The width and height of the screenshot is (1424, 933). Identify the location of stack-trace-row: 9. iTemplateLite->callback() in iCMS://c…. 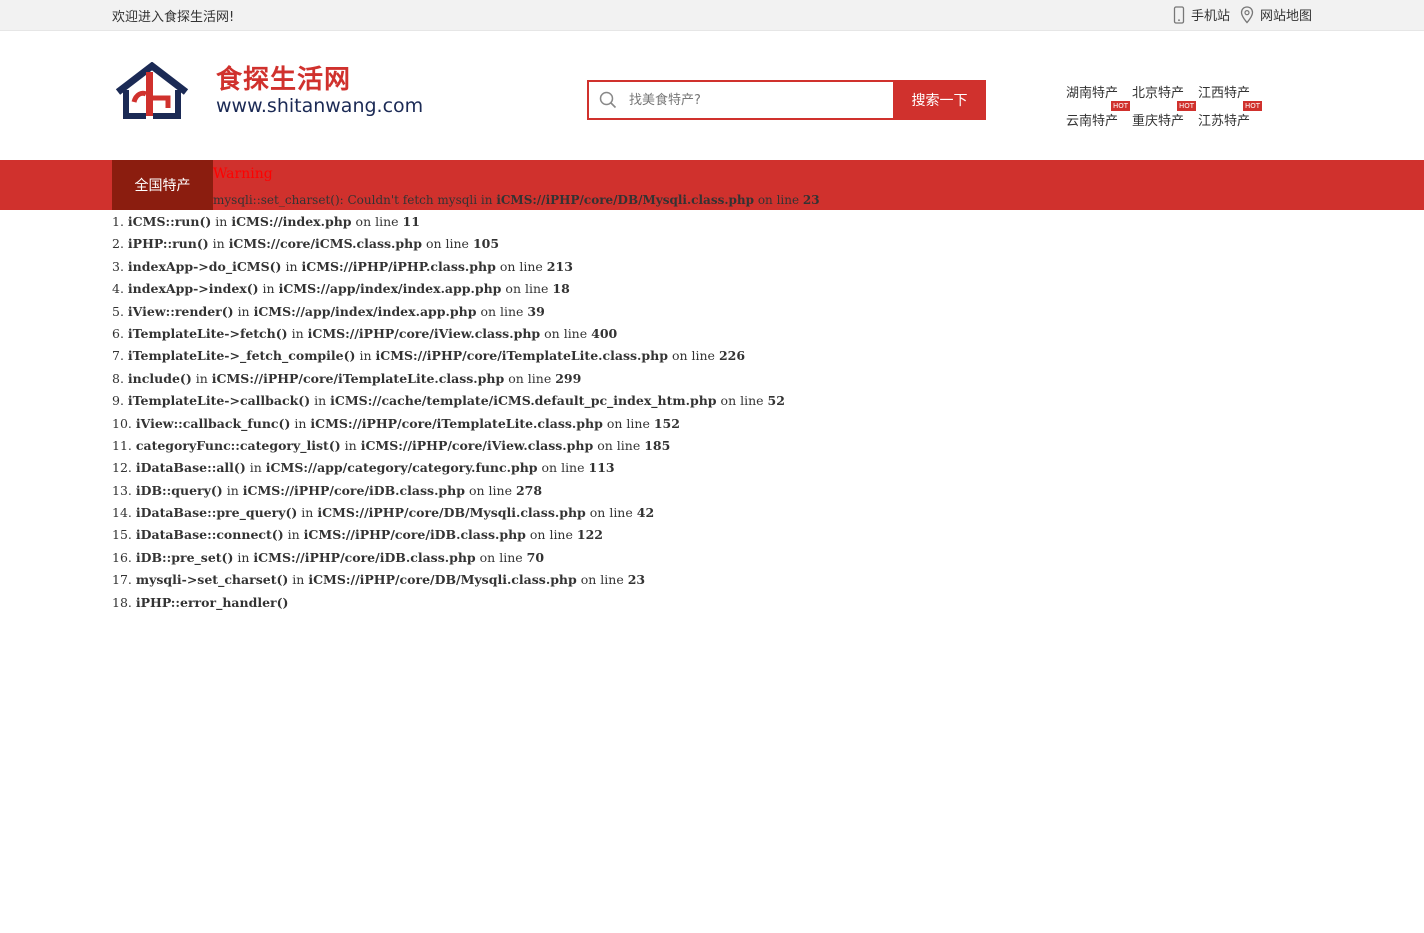
(448, 401).